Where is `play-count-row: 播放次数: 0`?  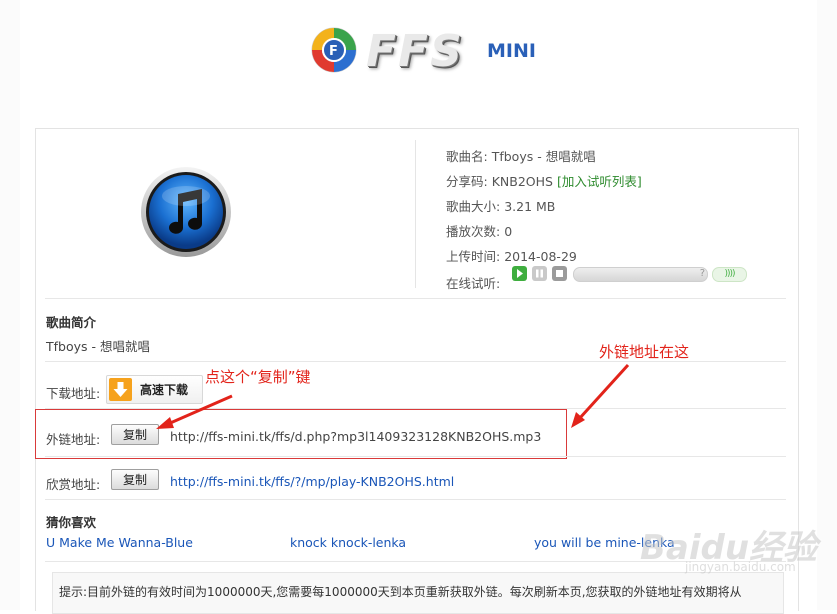
play-count-row: 播放次数: 0 is located at coordinates (479, 230).